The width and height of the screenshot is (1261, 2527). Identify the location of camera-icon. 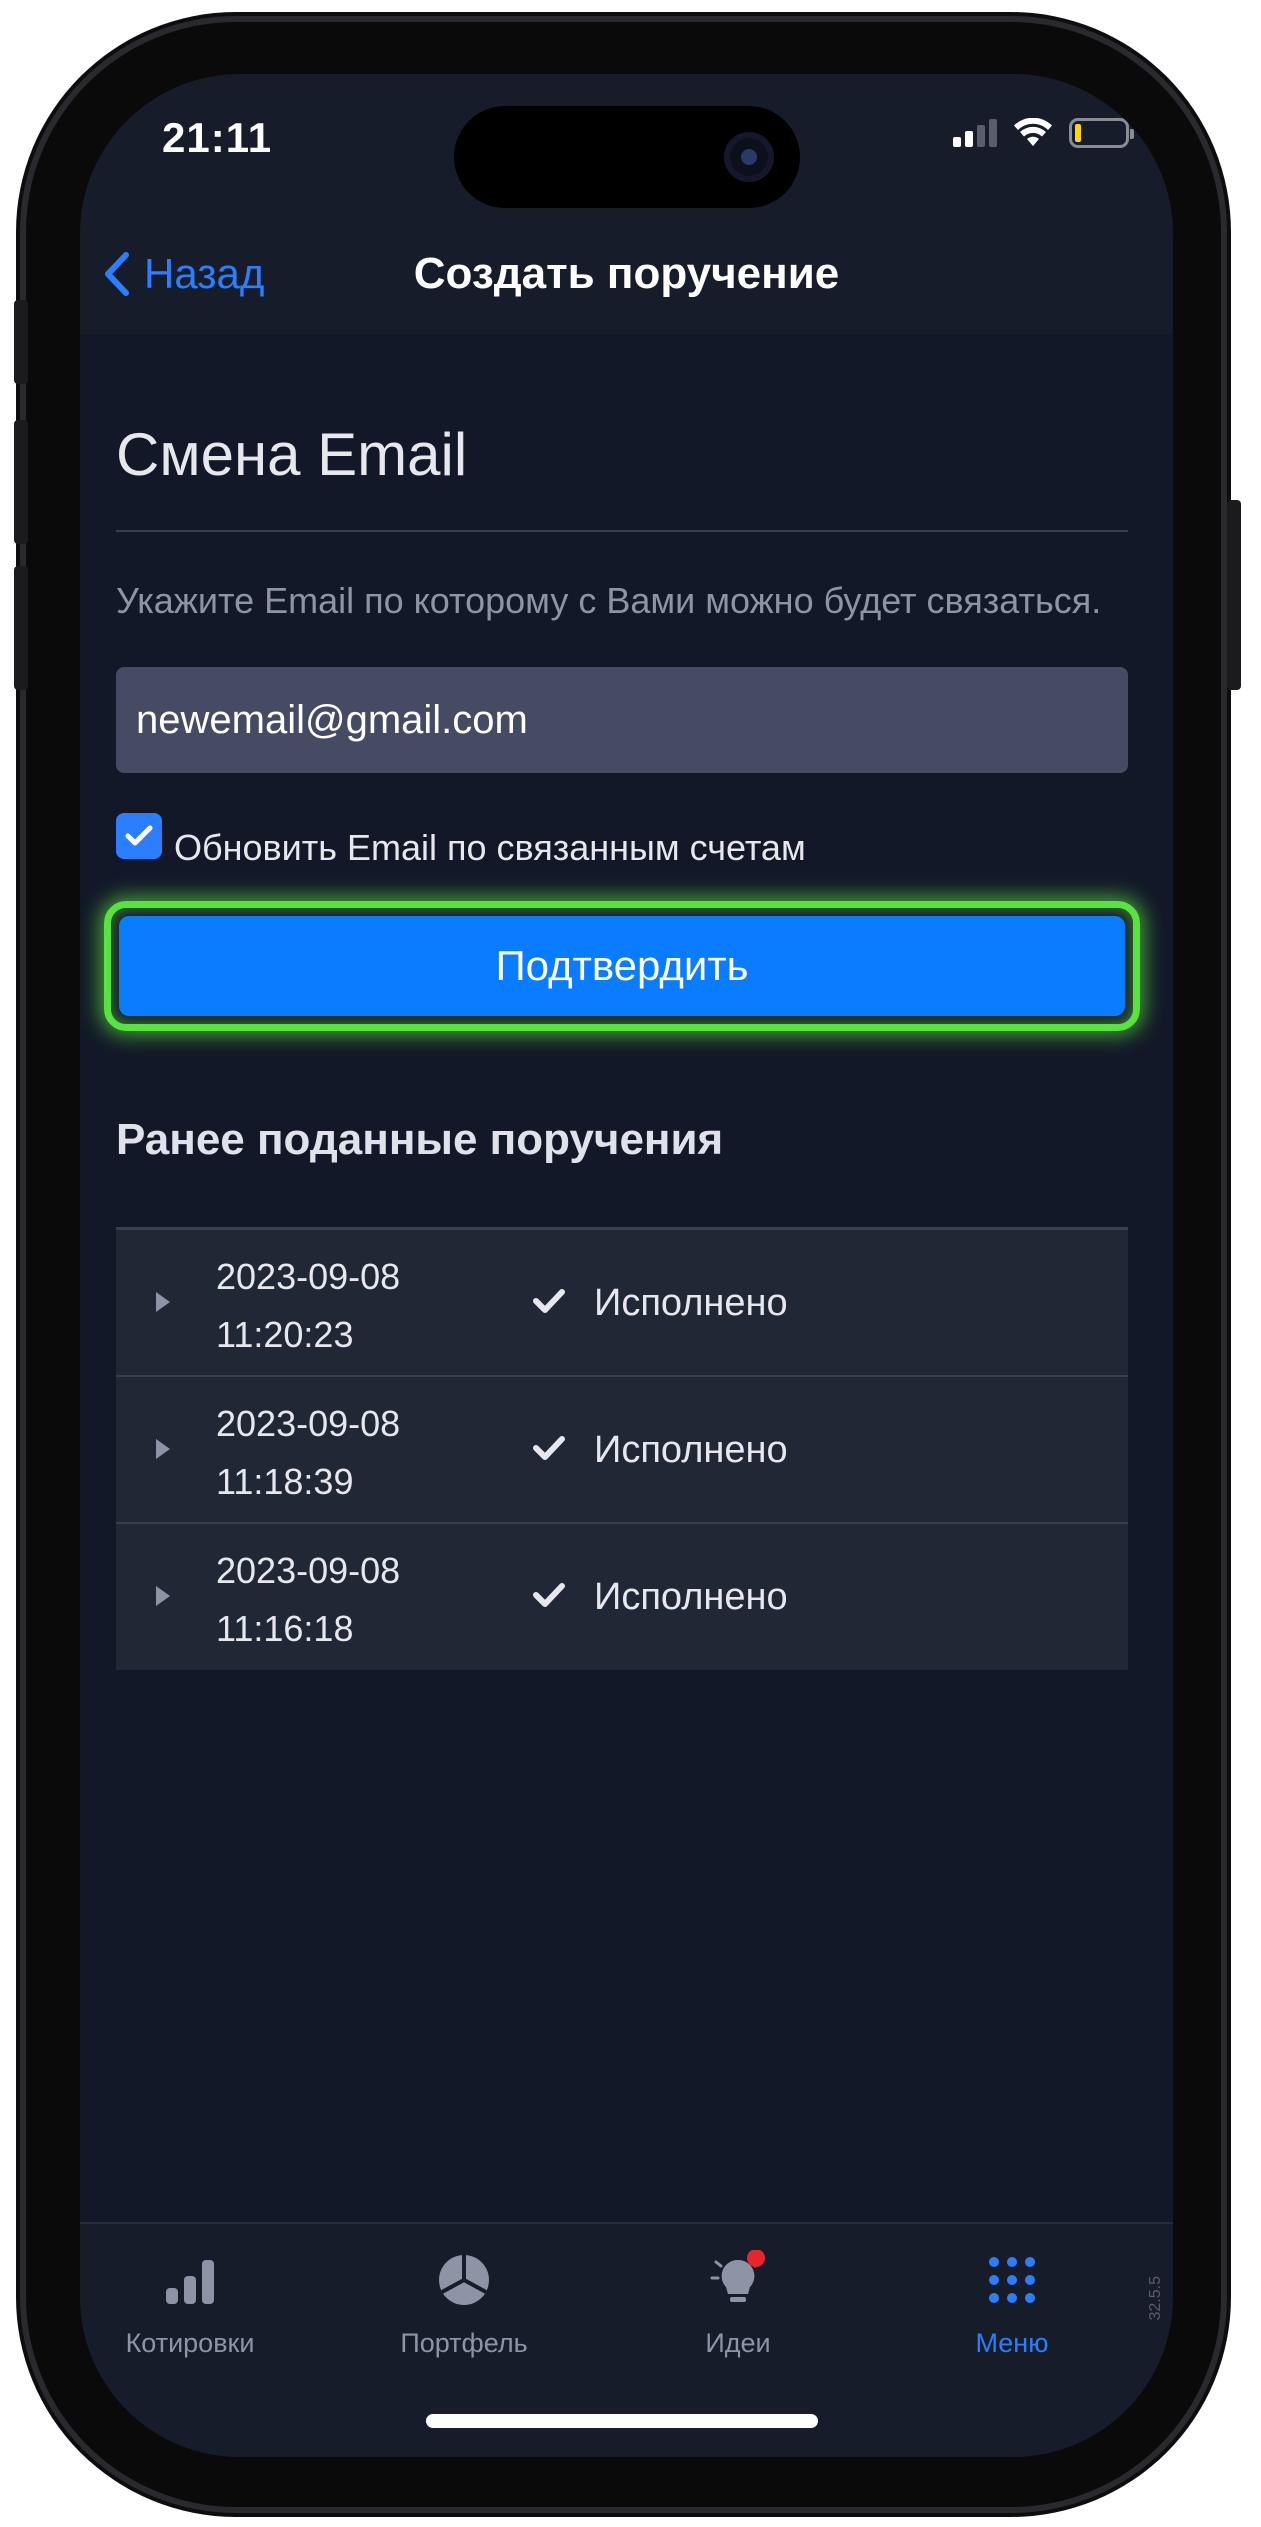
(749, 157).